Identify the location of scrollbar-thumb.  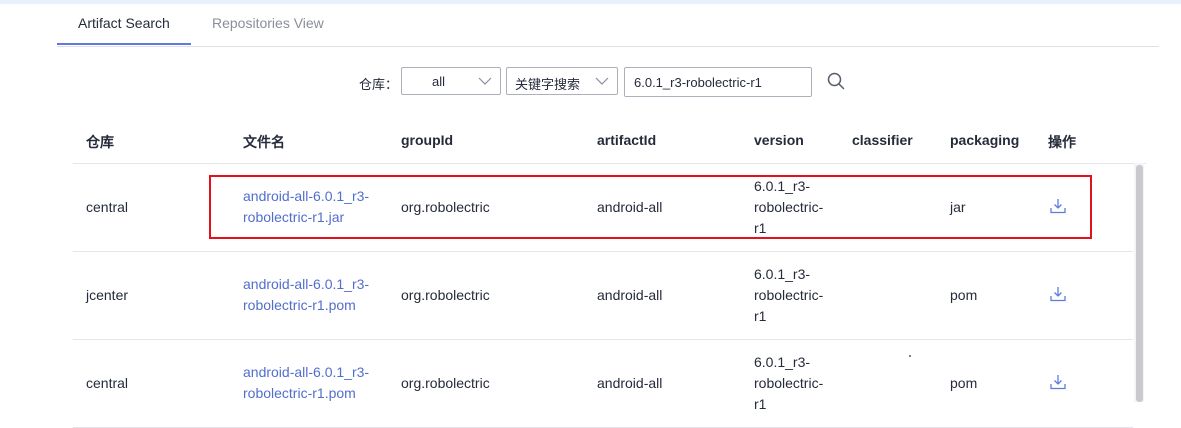
(1139, 283).